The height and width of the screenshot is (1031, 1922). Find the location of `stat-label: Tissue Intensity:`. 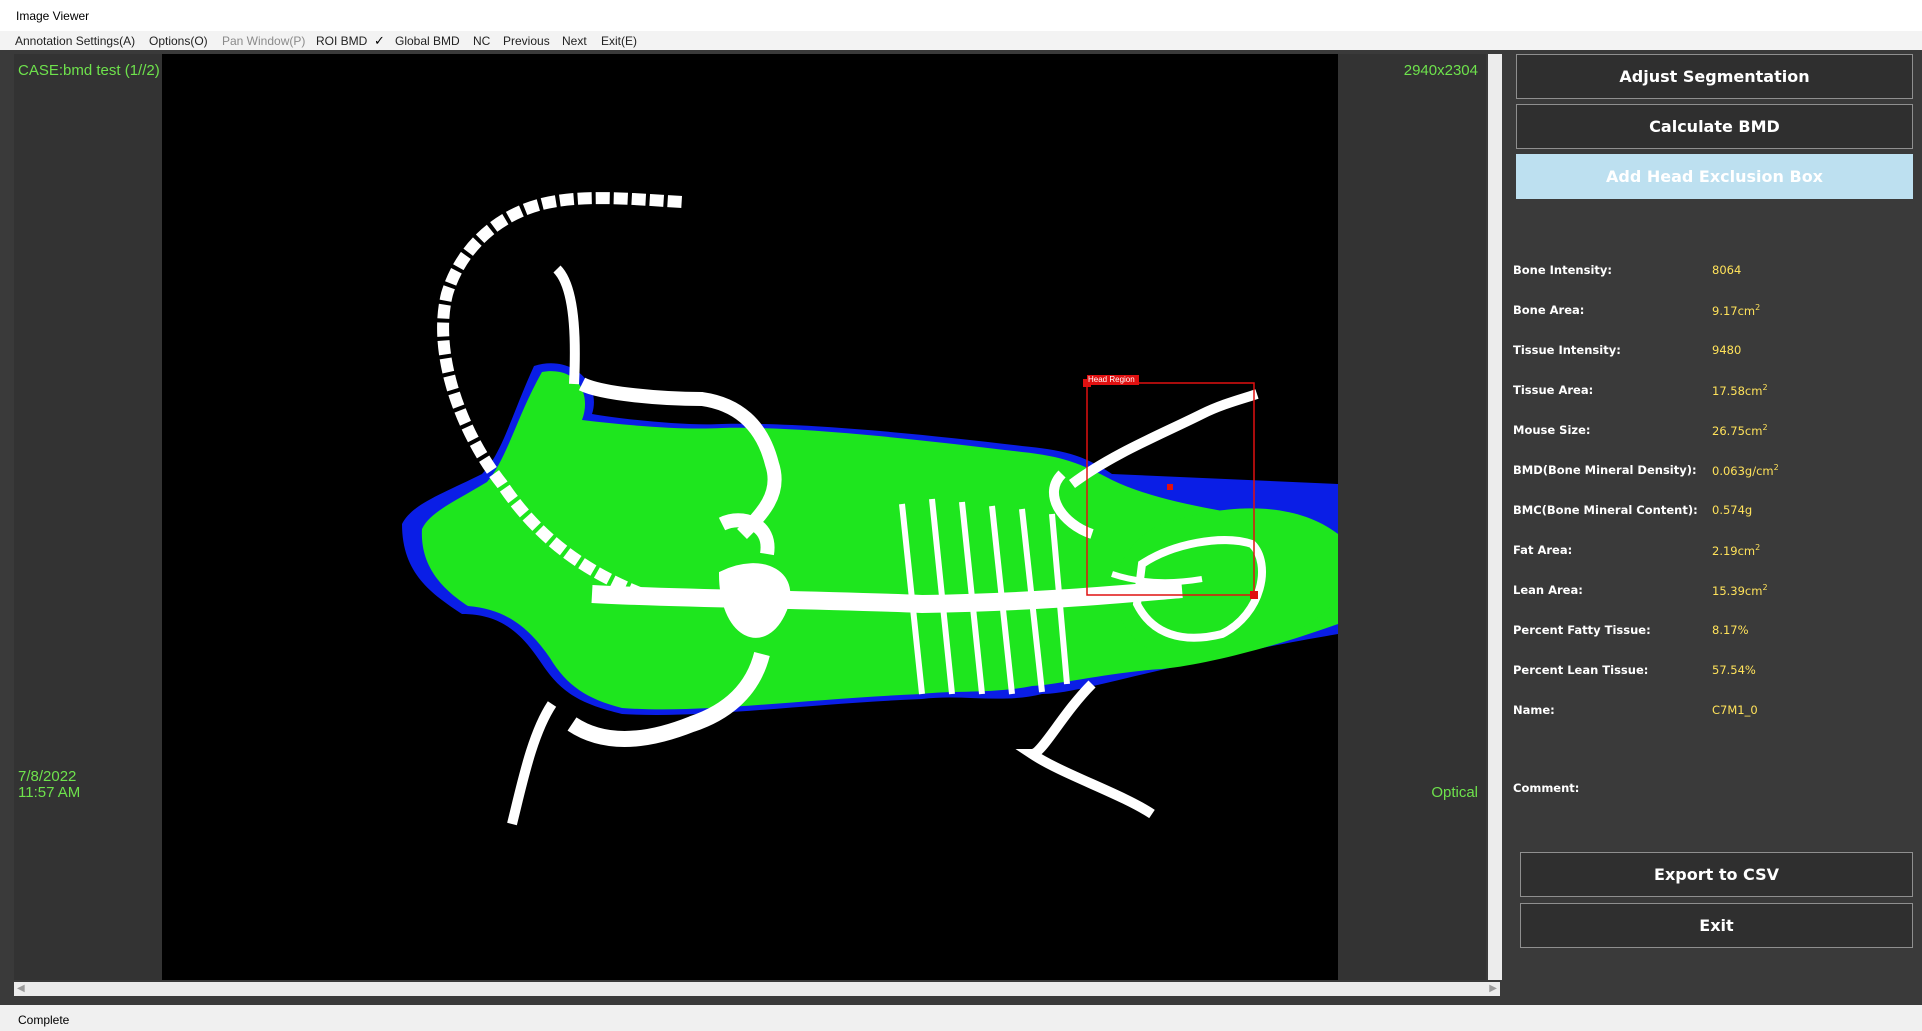

stat-label: Tissue Intensity: is located at coordinates (1567, 350).